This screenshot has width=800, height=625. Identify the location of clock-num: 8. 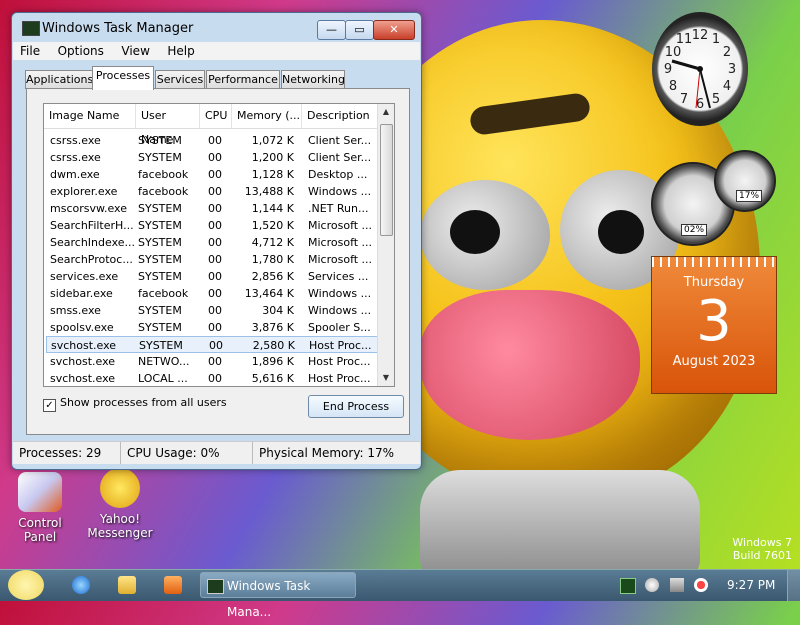
(673, 86).